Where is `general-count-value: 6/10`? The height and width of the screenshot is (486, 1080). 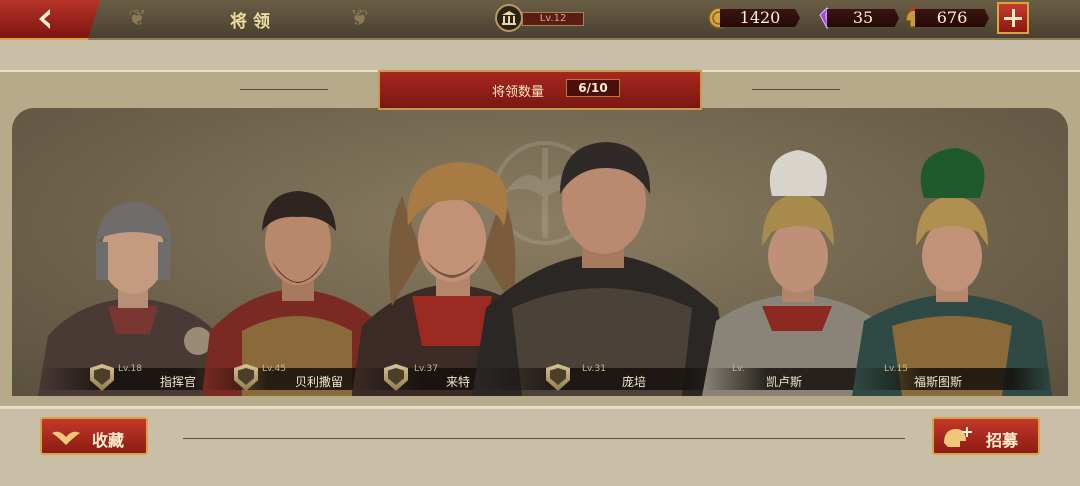
general-count-value: 6/10 is located at coordinates (593, 88).